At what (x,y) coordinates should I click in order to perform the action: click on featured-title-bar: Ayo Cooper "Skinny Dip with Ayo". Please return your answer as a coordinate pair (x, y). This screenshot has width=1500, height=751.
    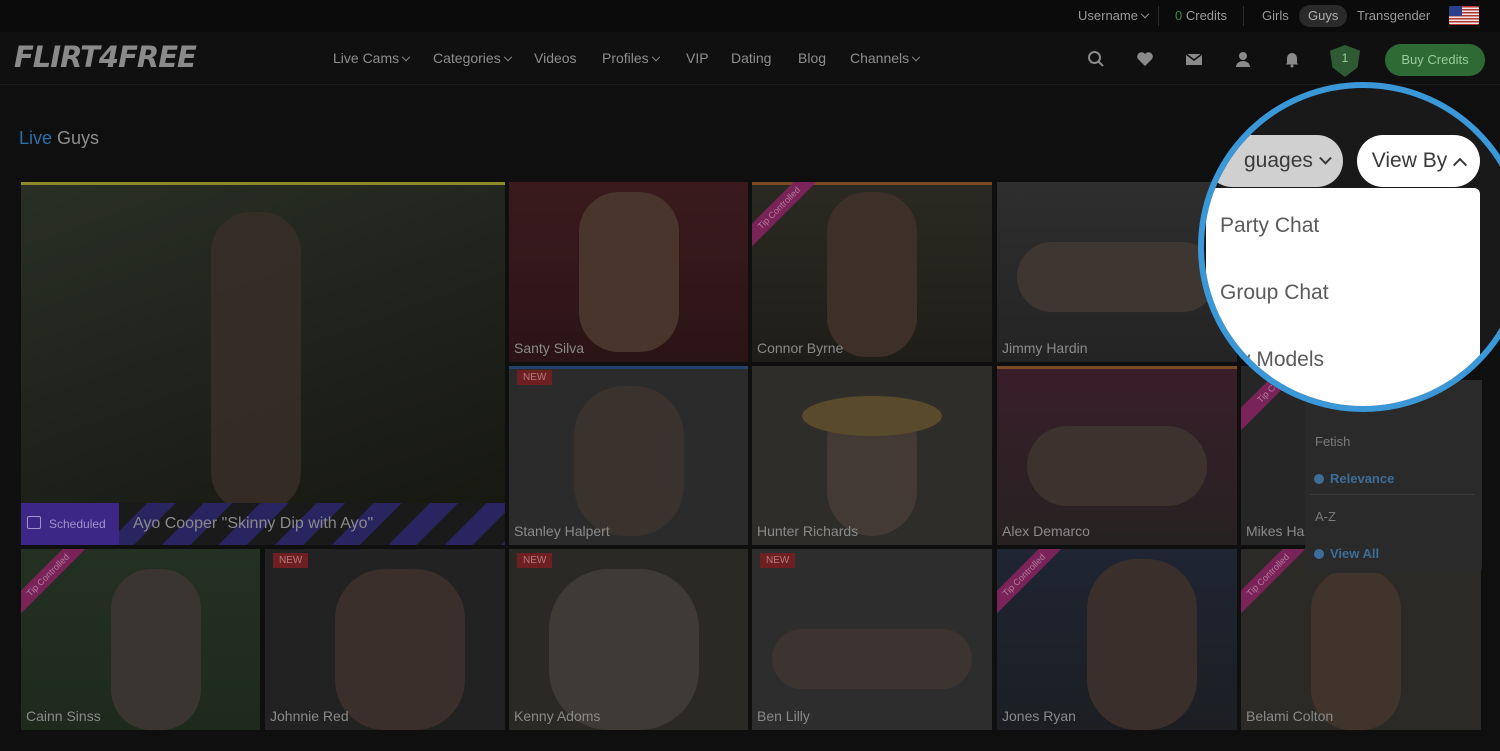
    Looking at the image, I should click on (312, 524).